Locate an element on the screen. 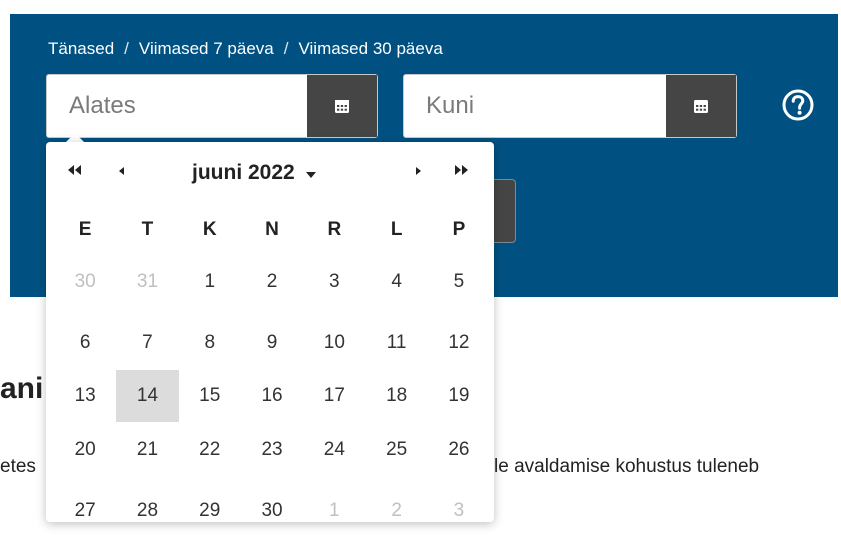  to-date-input is located at coordinates (536, 106).